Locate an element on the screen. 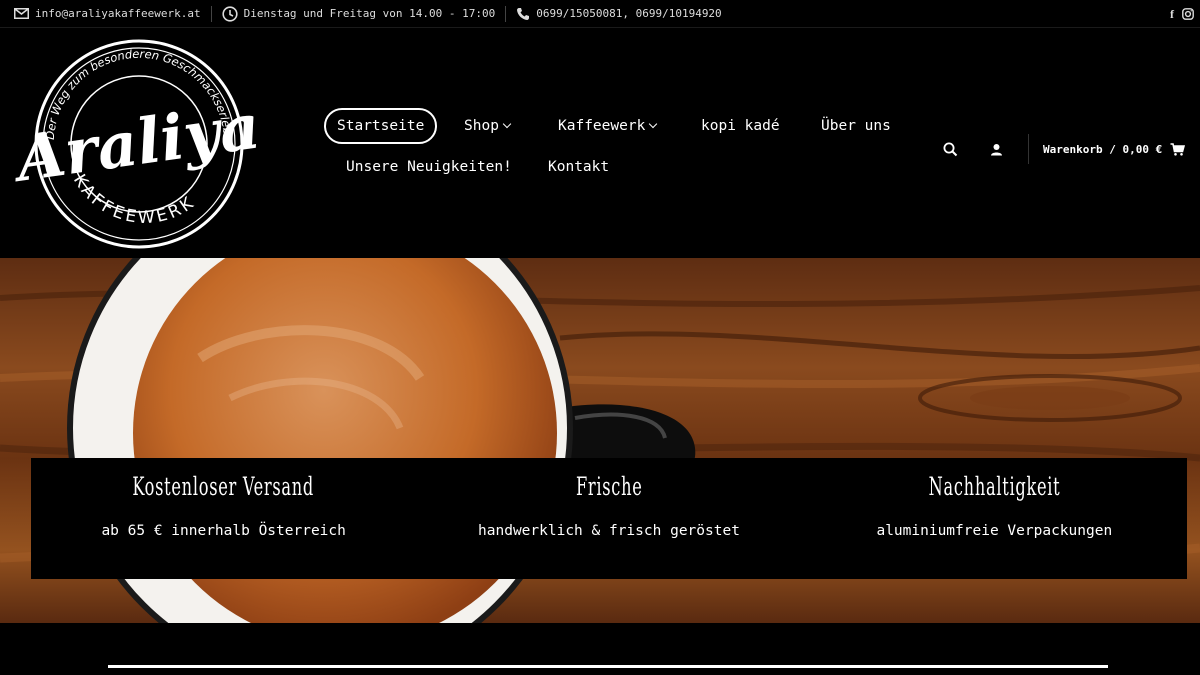  search-icon is located at coordinates (950, 149).